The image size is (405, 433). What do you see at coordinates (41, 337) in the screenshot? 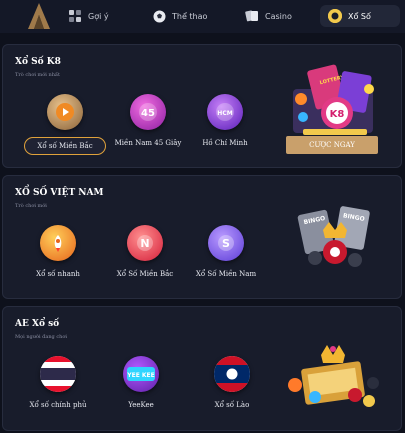
I see `section-subtitle: Mọi người đang chơi` at bounding box center [41, 337].